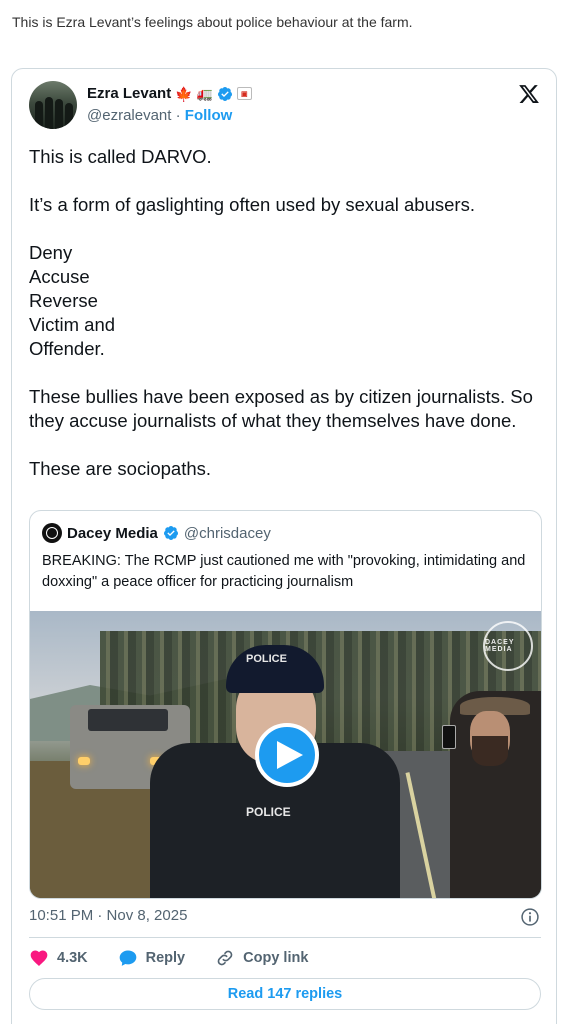 This screenshot has width=572, height=1024. What do you see at coordinates (52, 533) in the screenshot?
I see `quoted-author-avatar` at bounding box center [52, 533].